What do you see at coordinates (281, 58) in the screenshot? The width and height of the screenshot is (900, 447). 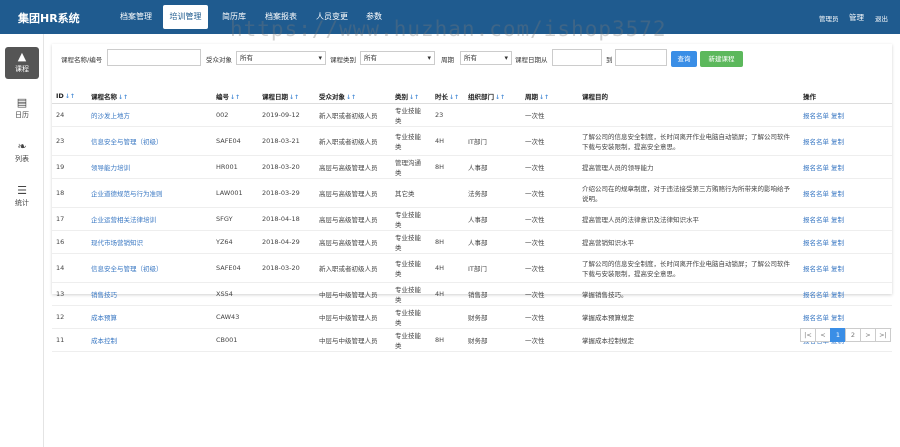 I see `audience-select: 所有` at bounding box center [281, 58].